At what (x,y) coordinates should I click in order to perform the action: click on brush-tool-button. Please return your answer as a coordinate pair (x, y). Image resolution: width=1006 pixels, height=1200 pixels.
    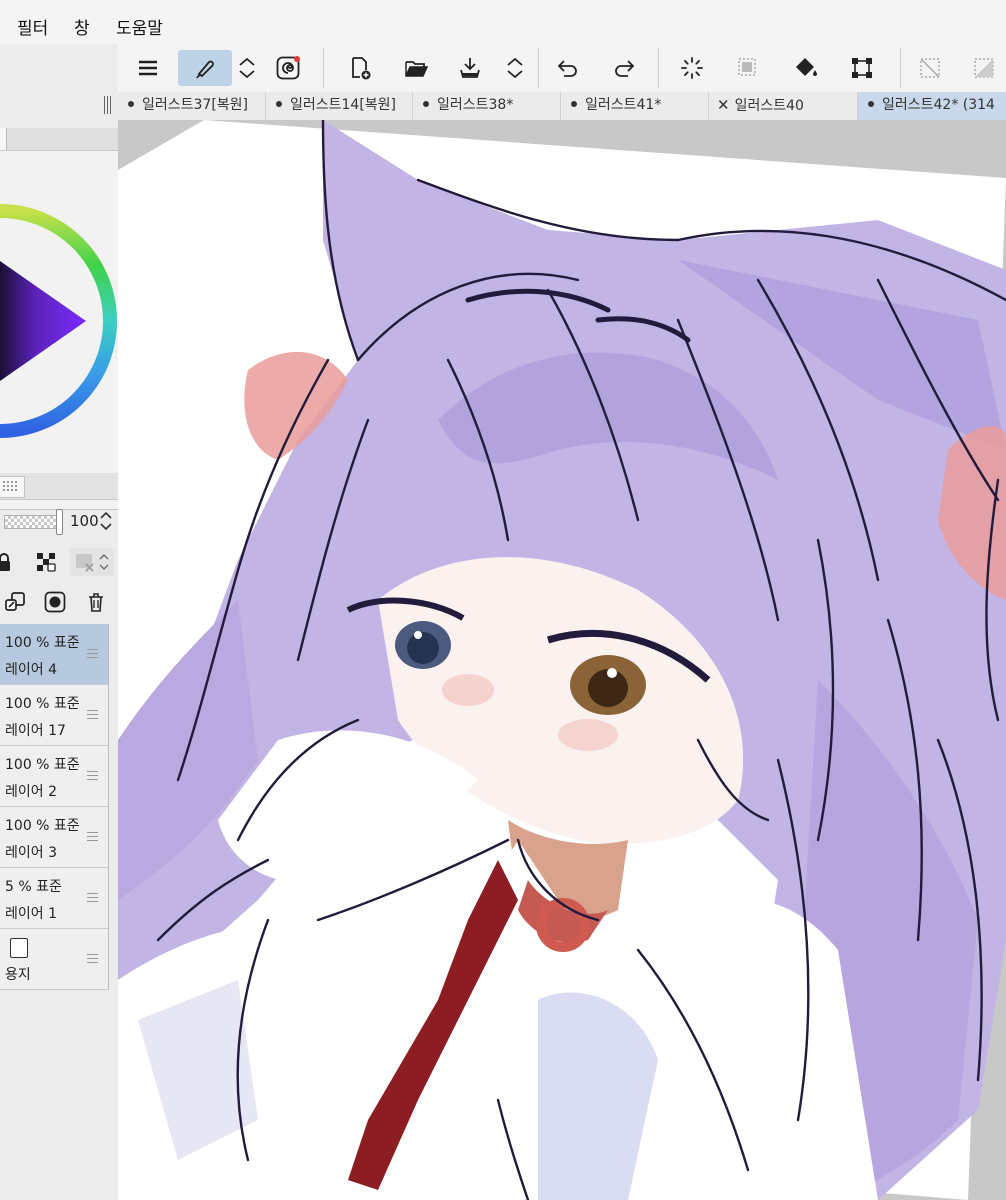
    Looking at the image, I should click on (205, 68).